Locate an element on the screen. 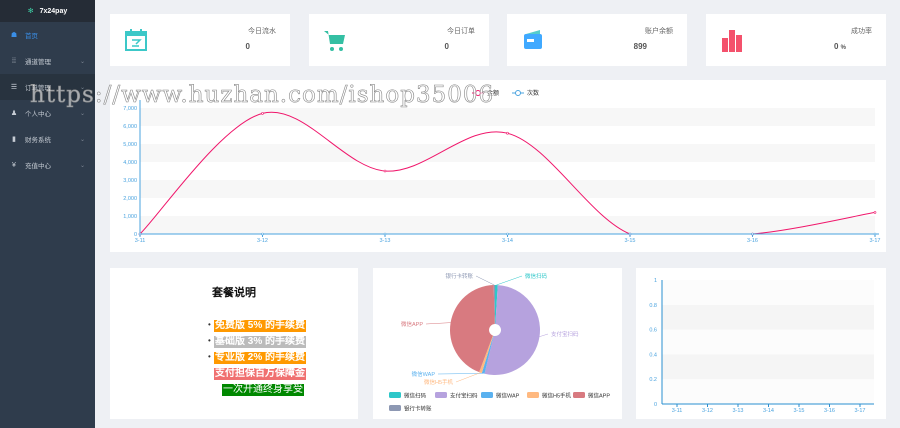 The image size is (900, 428). stat-card-0: 今日流水 0 is located at coordinates (200, 40).